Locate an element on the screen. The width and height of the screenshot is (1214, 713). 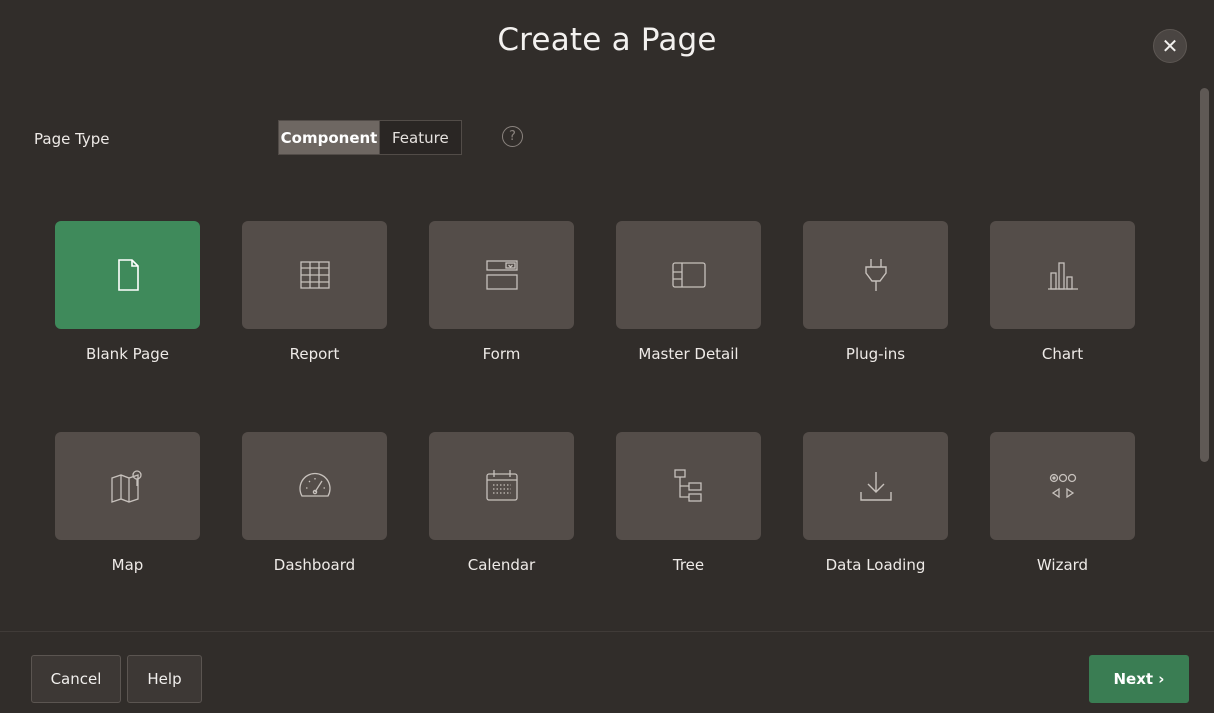
feature-option: Feature is located at coordinates (420, 137).